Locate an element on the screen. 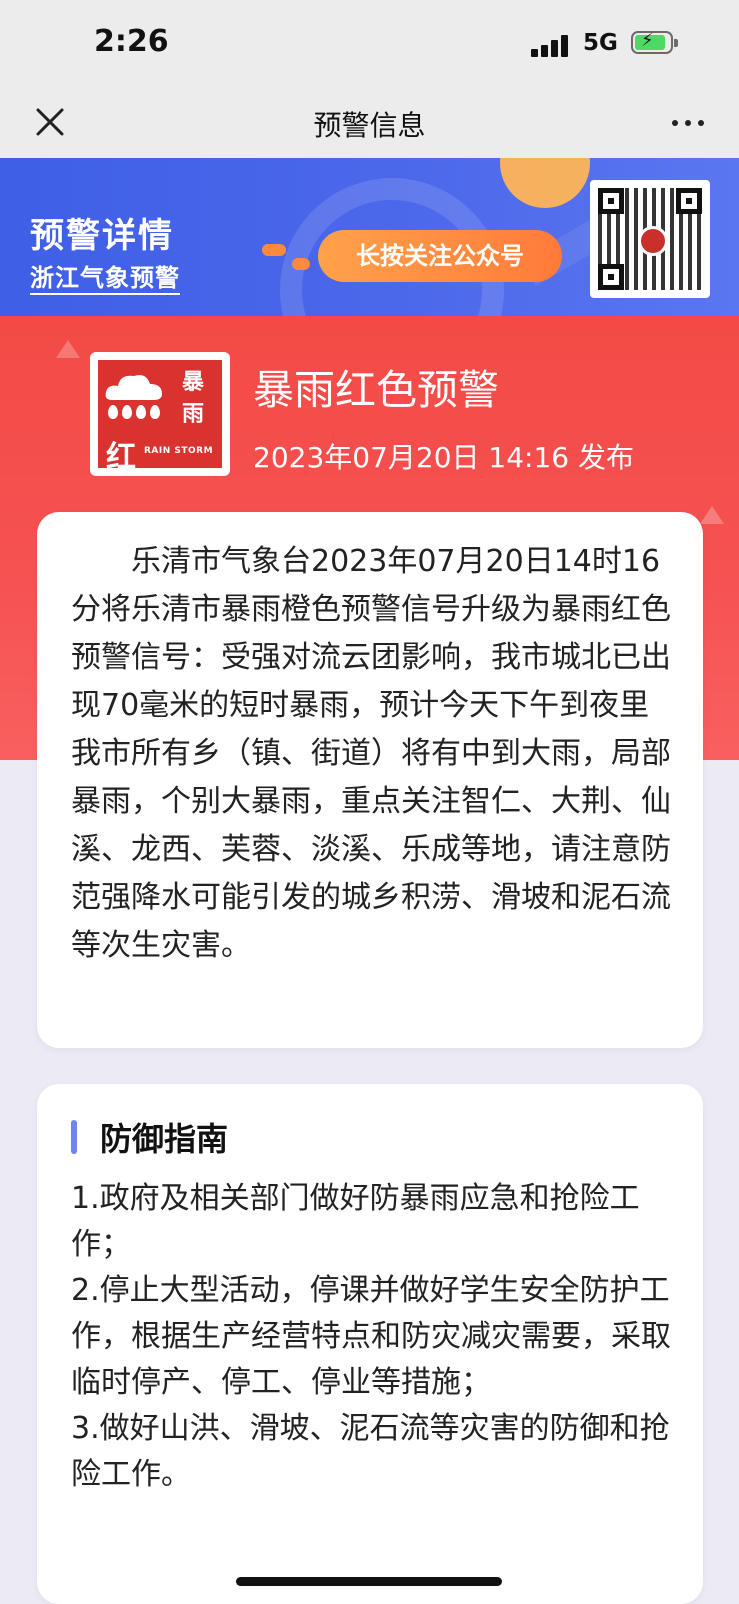 This screenshot has height=1604, width=739. banner-subtitle: 浙江气象预警 is located at coordinates (105, 276).